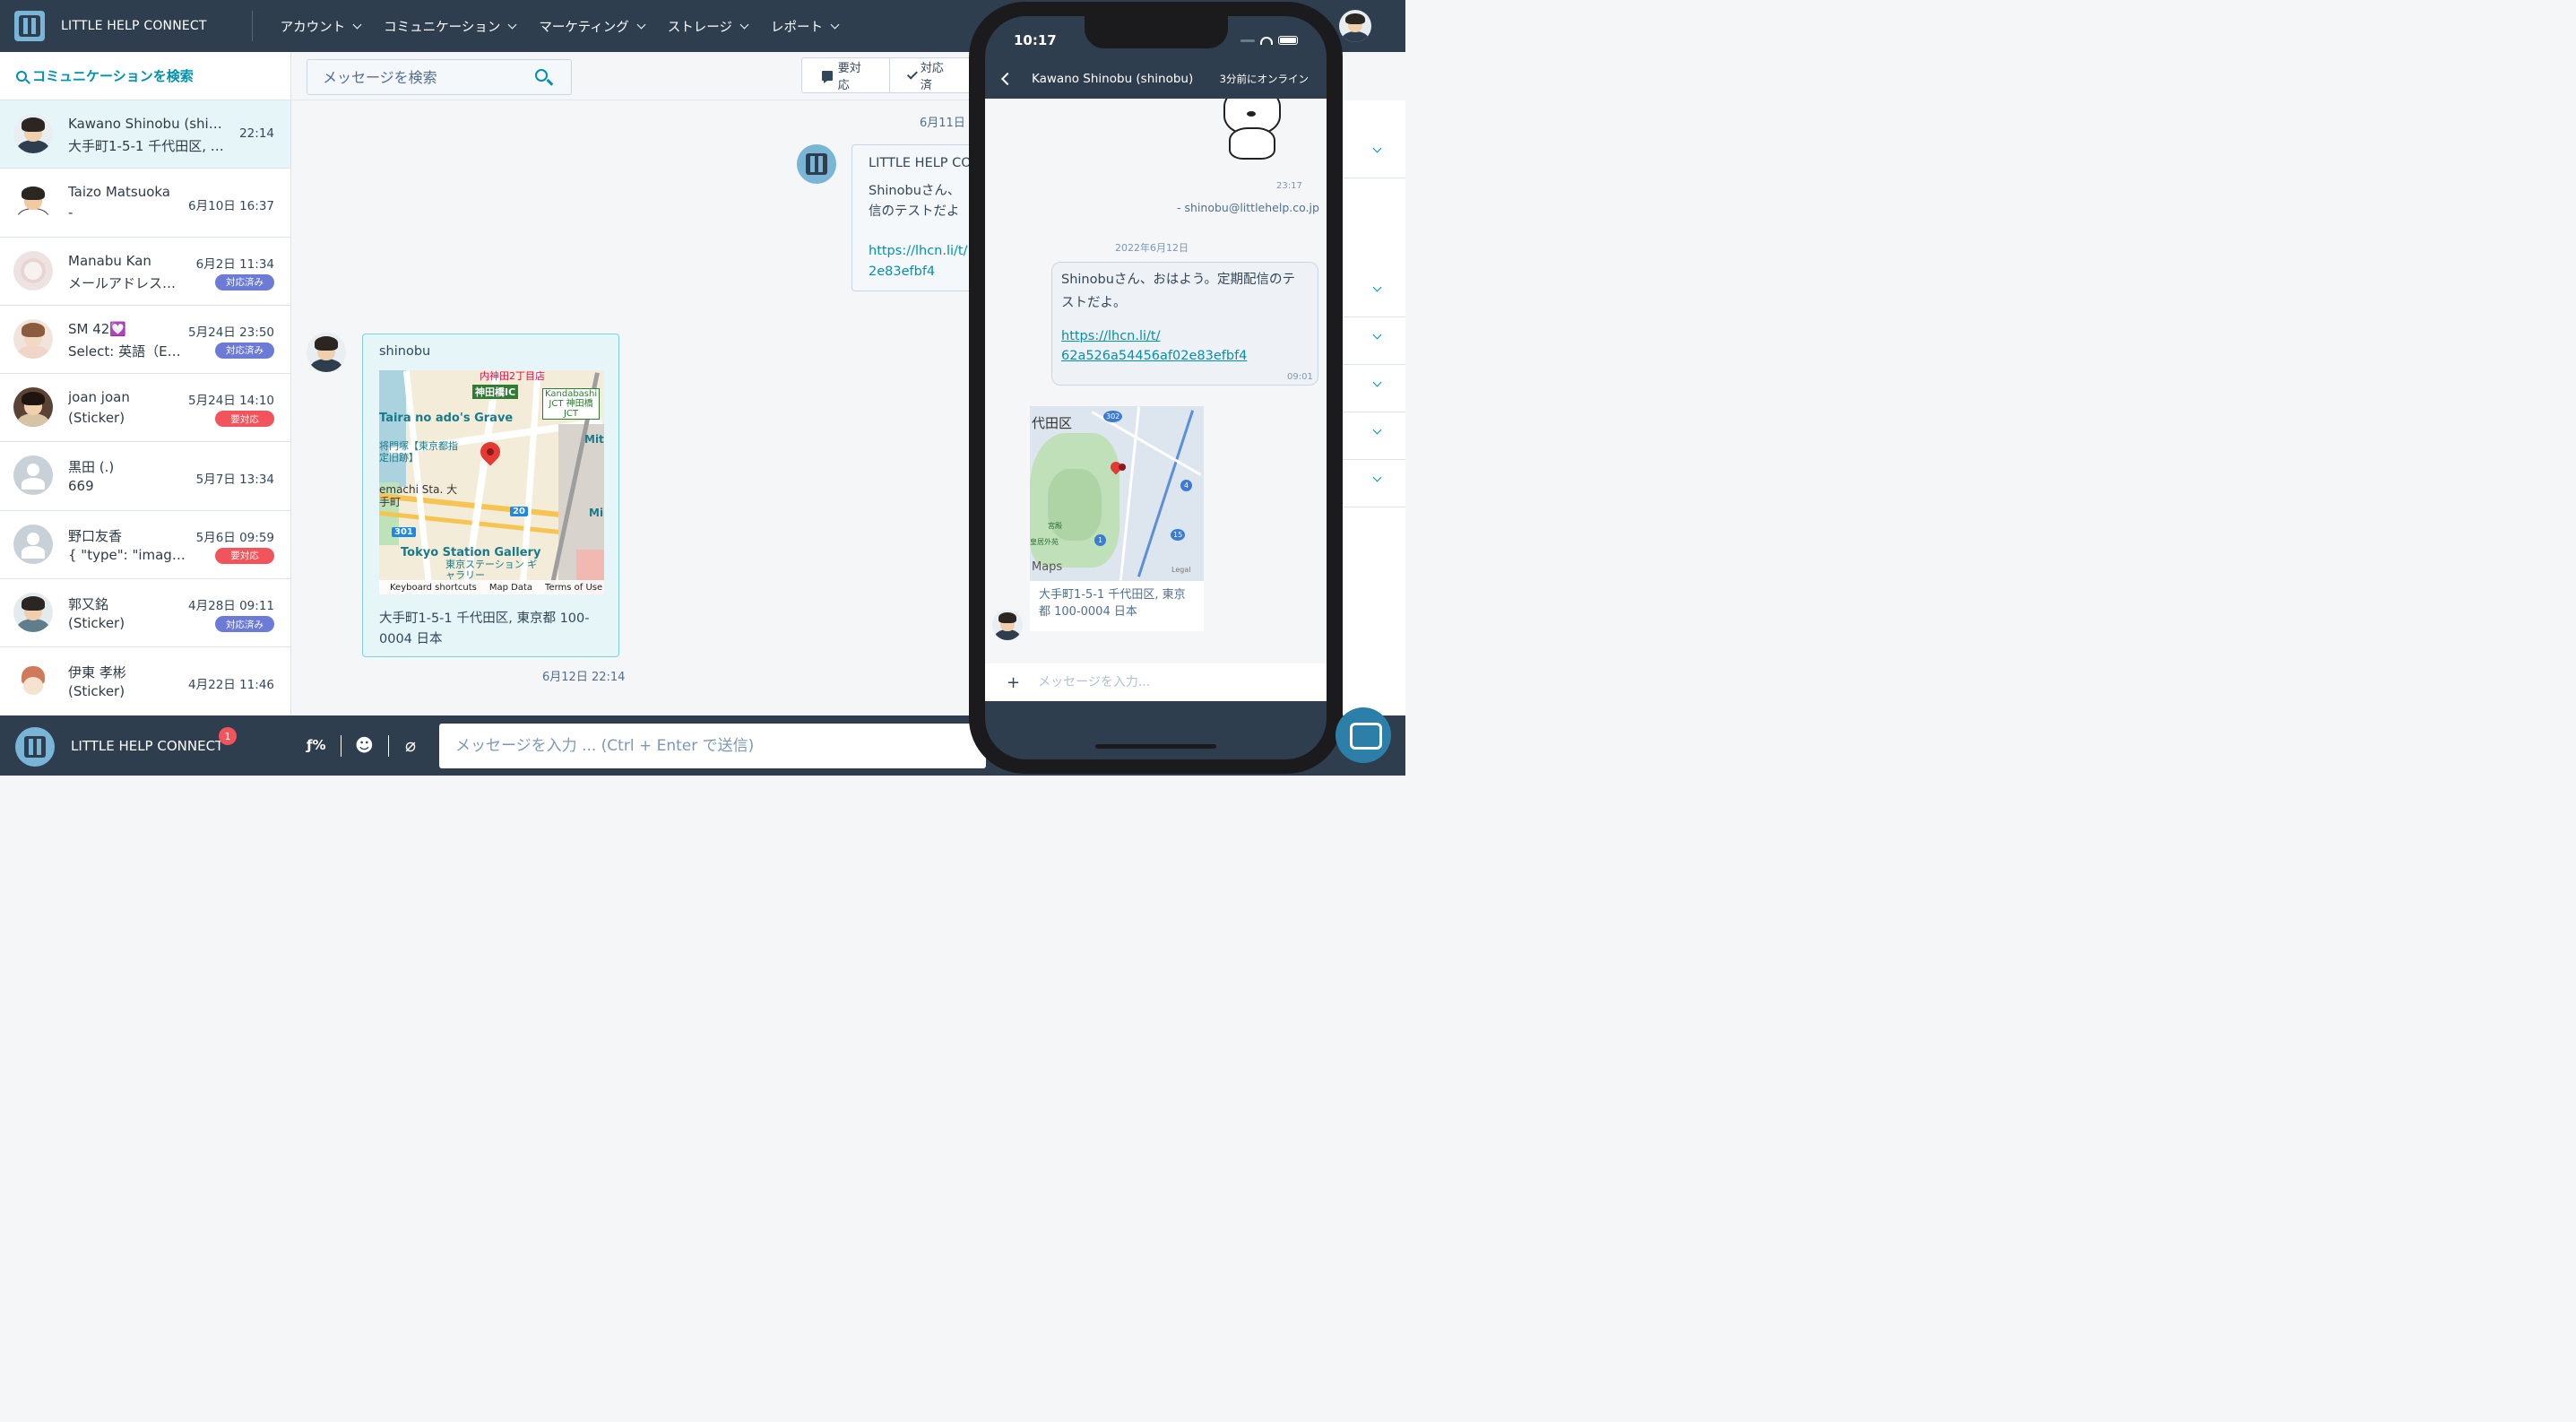  What do you see at coordinates (244, 624) in the screenshot?
I see `status-badge: 対応済み` at bounding box center [244, 624].